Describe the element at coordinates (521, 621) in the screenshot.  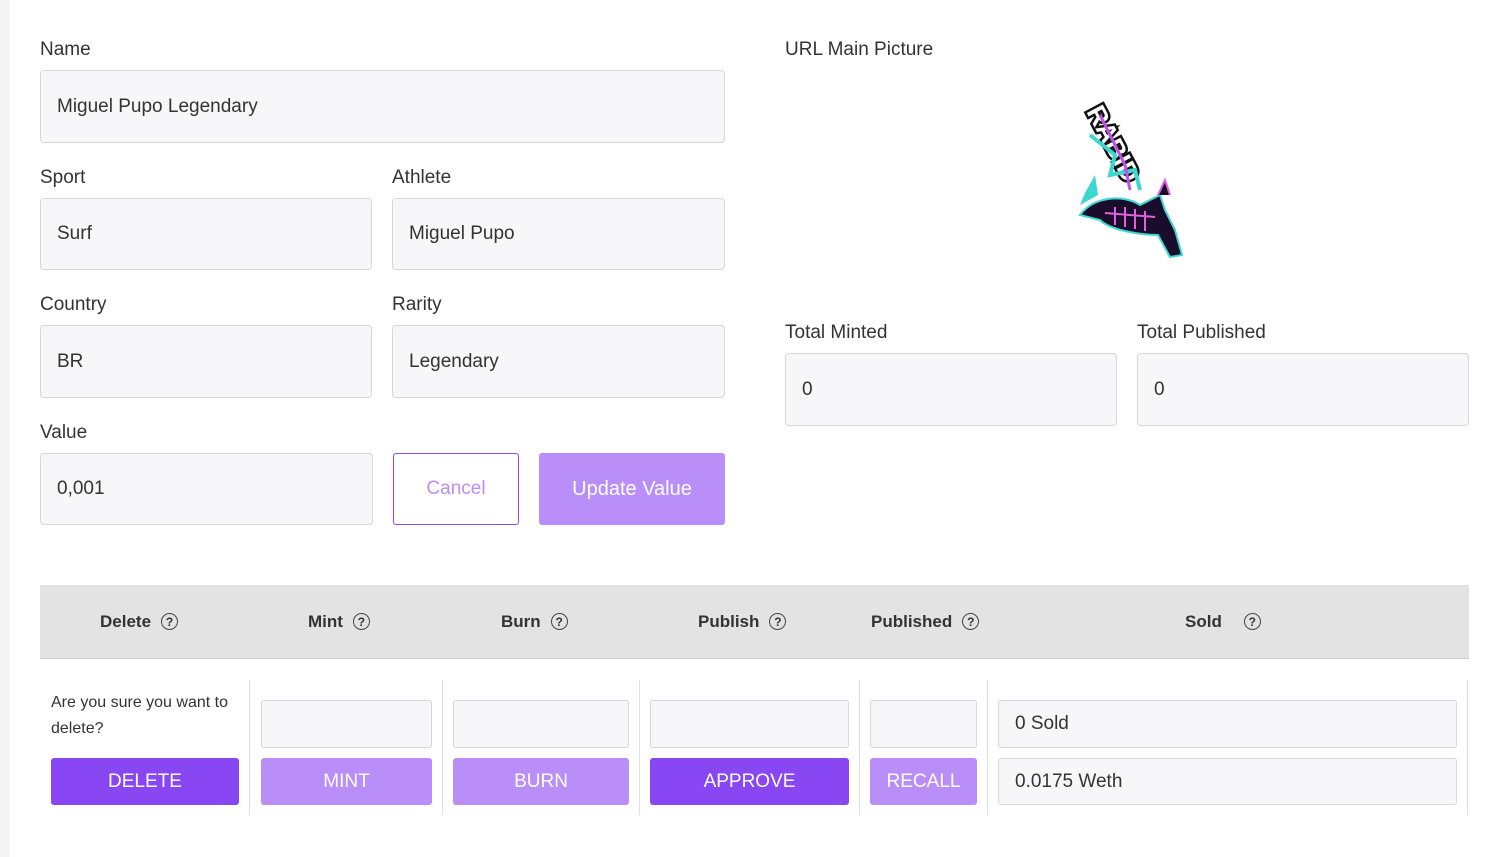
I see `header-burn-label: Burn` at that location.